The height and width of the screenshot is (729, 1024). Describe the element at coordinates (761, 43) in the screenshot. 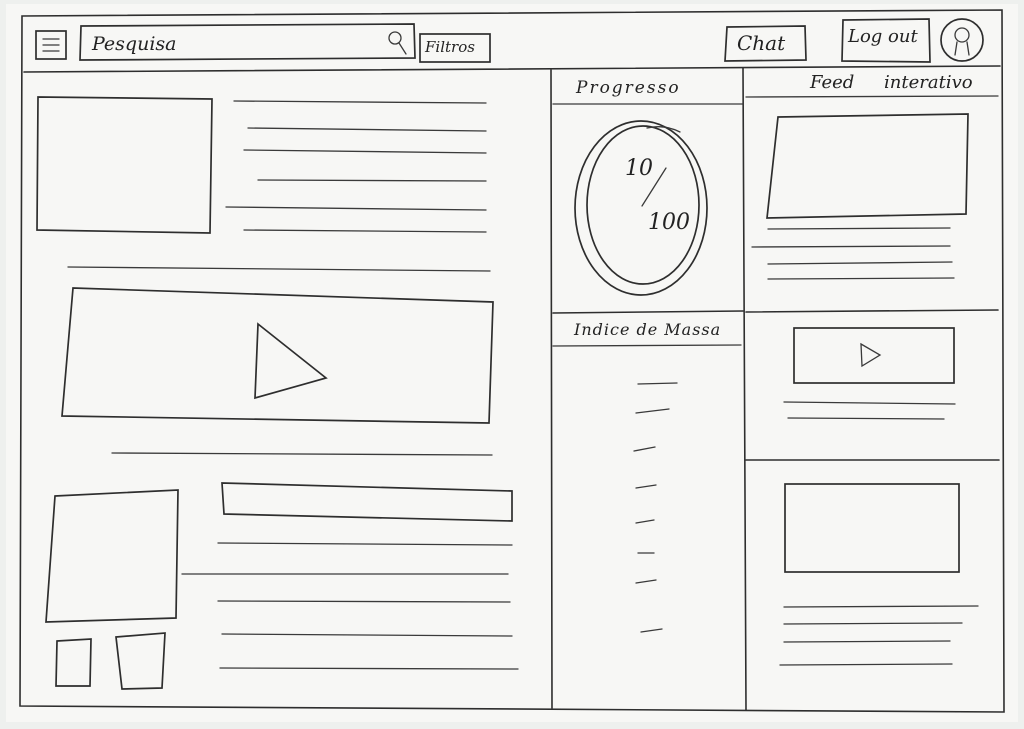

I see `chat-label: Chat` at that location.